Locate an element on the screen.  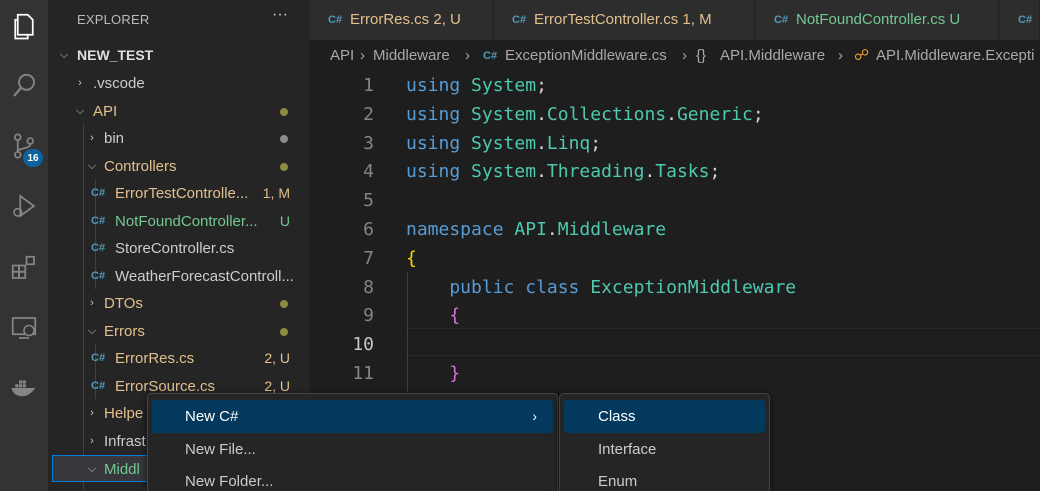
line-number: 7 is located at coordinates (368, 258).